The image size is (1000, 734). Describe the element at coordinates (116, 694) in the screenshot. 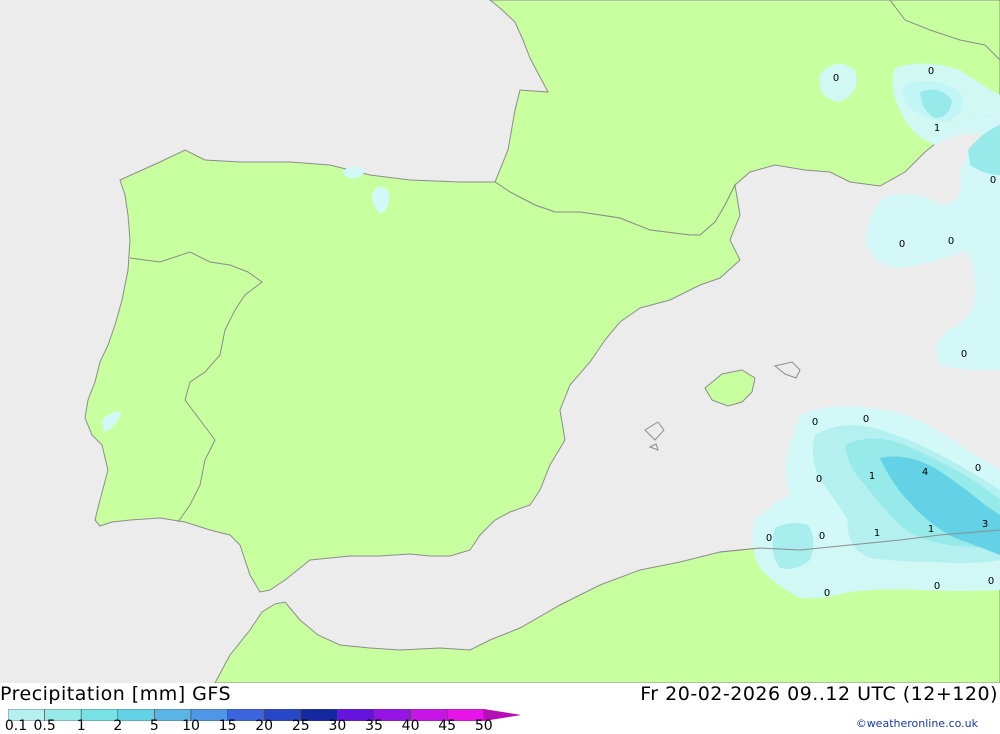

I see `product-title: Precipitation [mm] GFS` at that location.